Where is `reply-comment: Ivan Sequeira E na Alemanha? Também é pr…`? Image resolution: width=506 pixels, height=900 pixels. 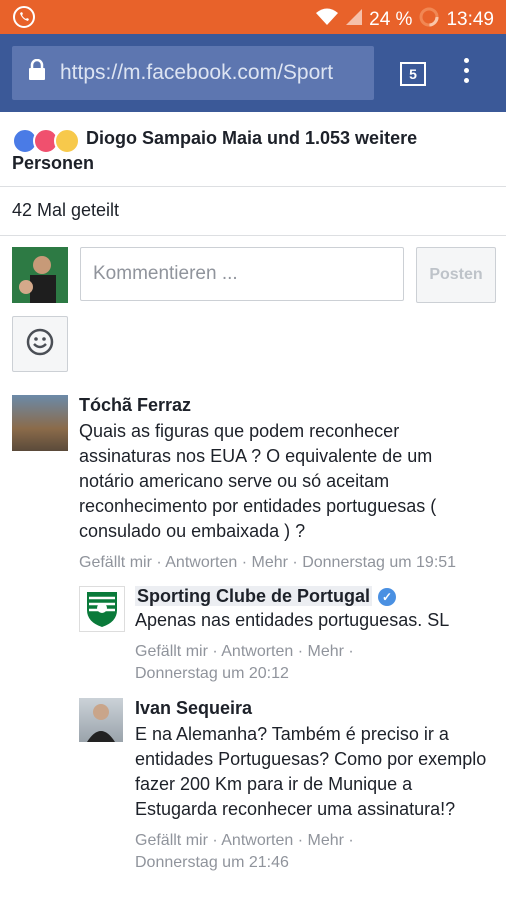 reply-comment: Ivan Sequeira E na Alemanha? Também é pr… is located at coordinates (315, 786).